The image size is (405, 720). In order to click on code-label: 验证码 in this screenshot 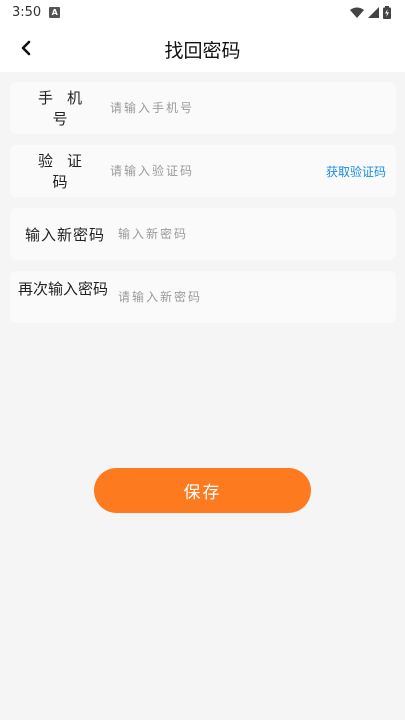, I will do `click(66, 171)`.